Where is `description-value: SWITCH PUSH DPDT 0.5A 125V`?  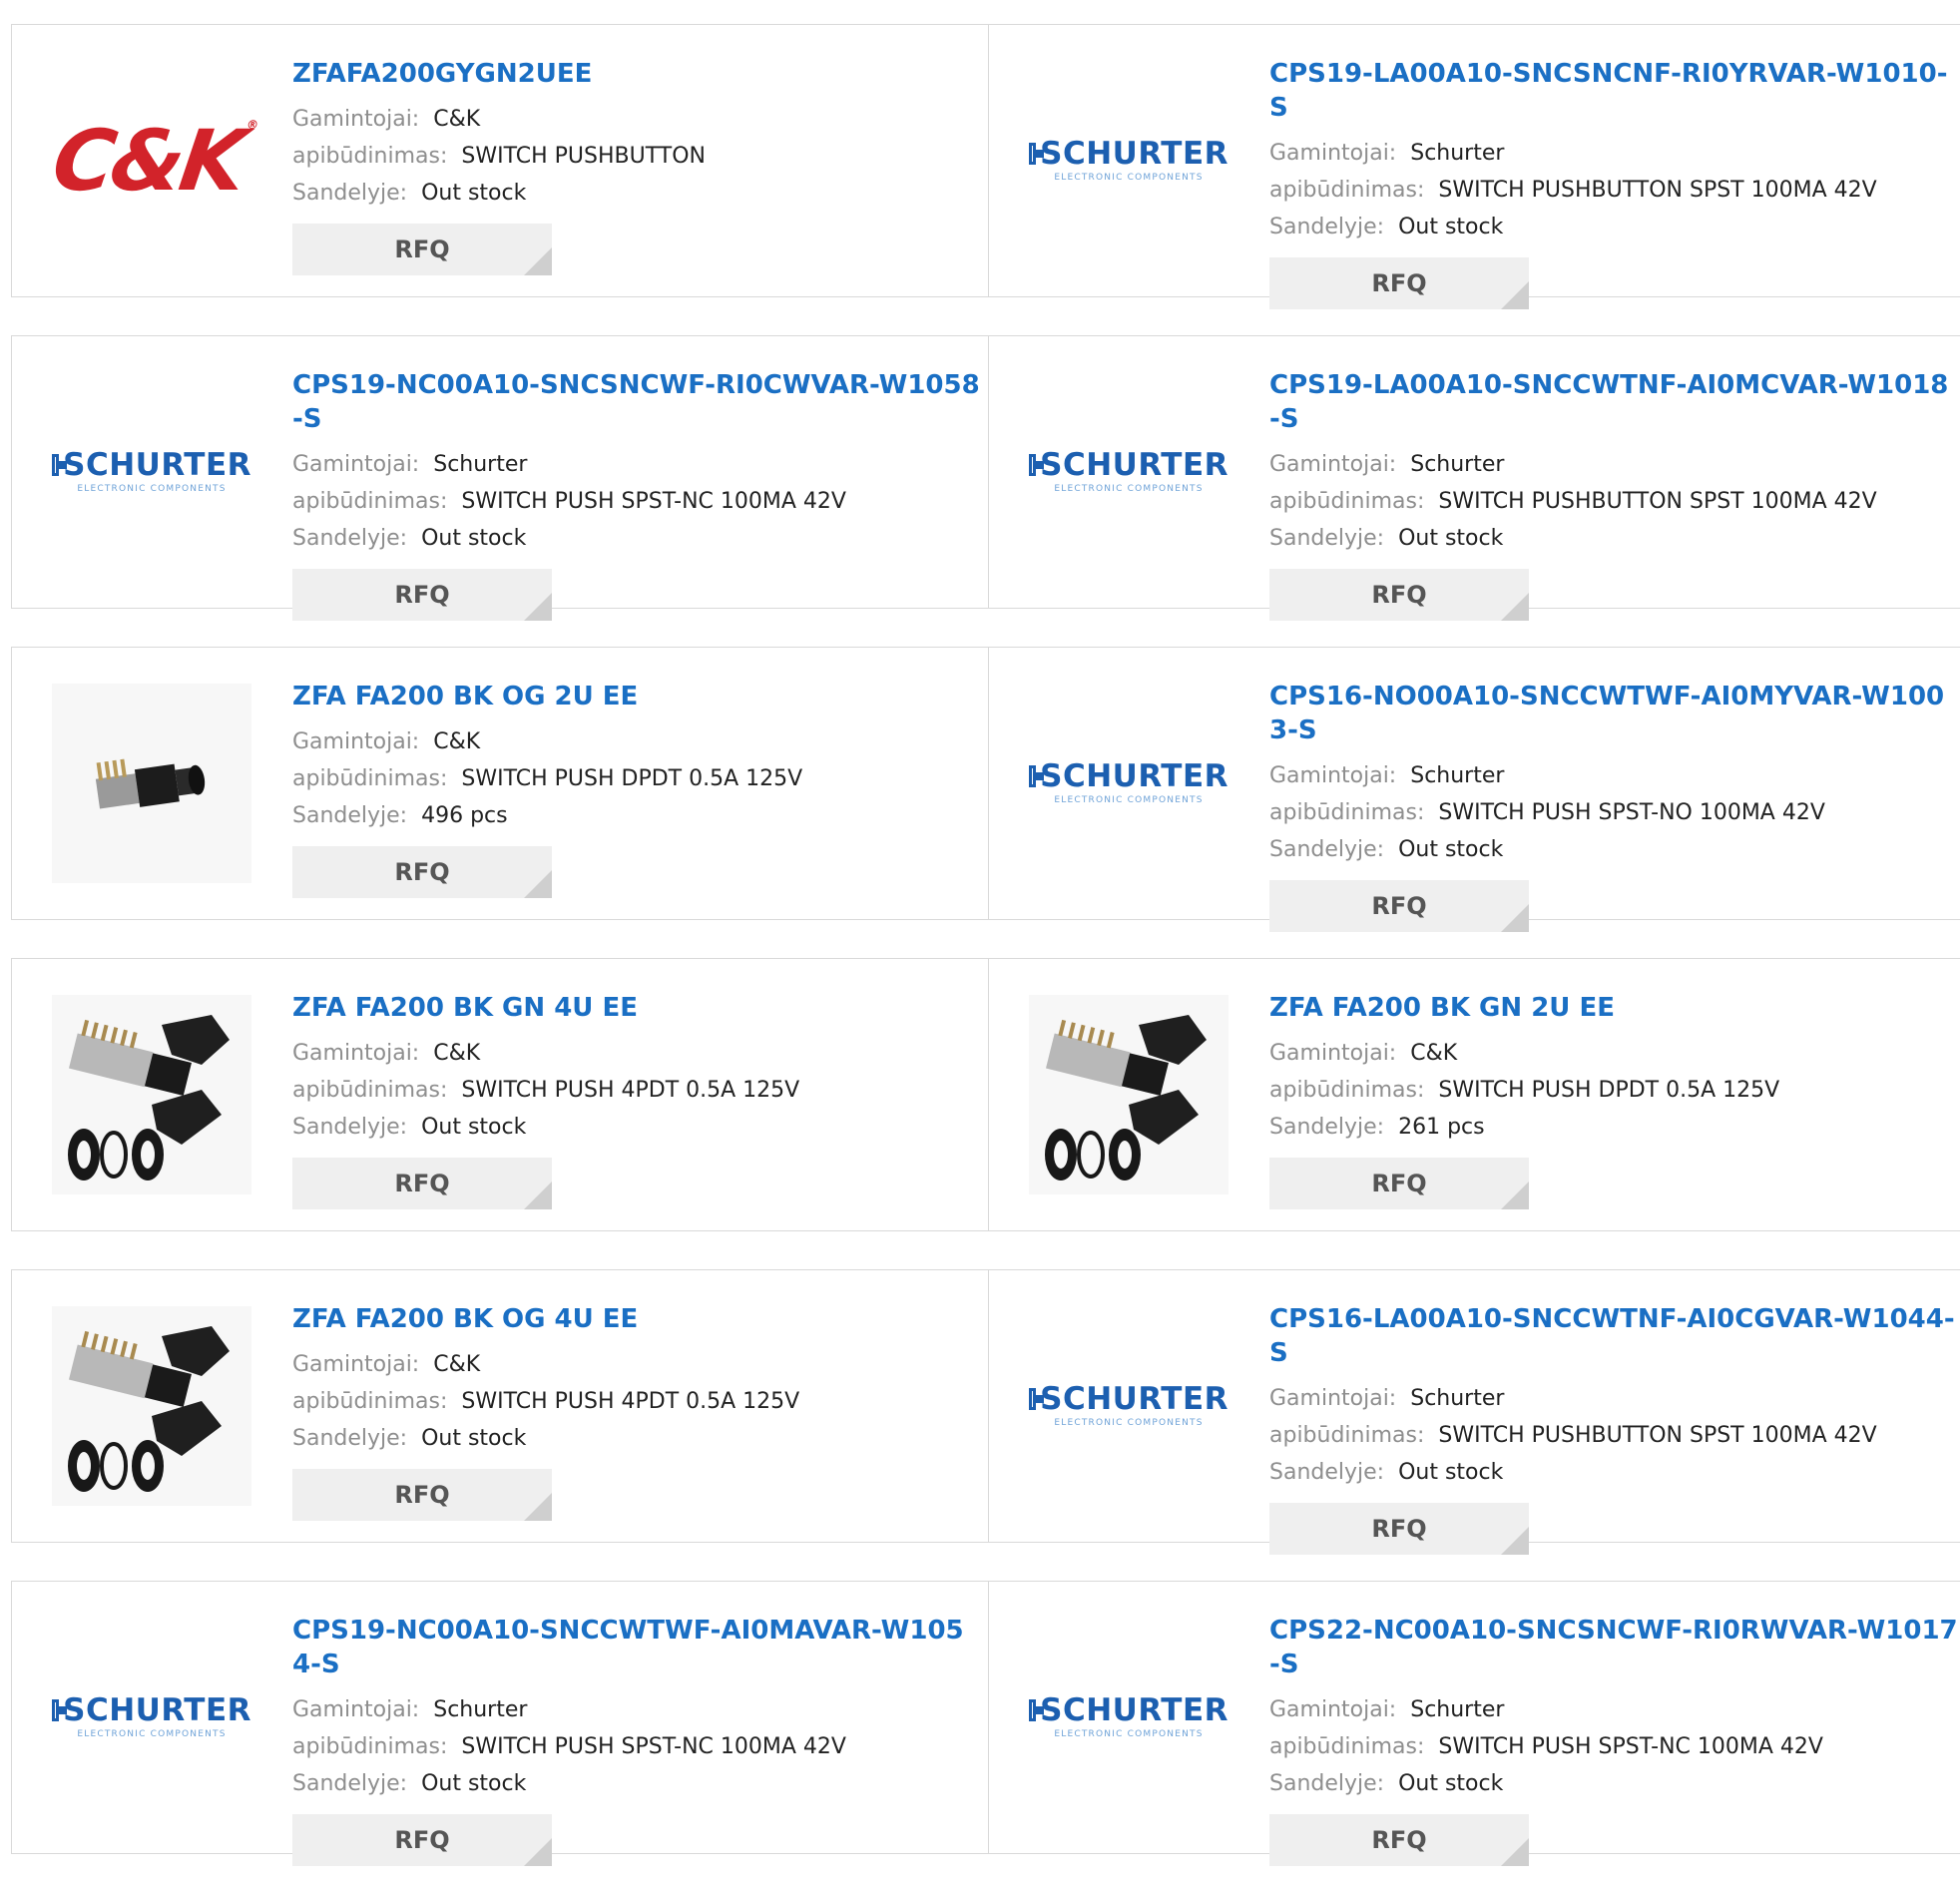 description-value: SWITCH PUSH DPDT 0.5A 125V is located at coordinates (1609, 1090).